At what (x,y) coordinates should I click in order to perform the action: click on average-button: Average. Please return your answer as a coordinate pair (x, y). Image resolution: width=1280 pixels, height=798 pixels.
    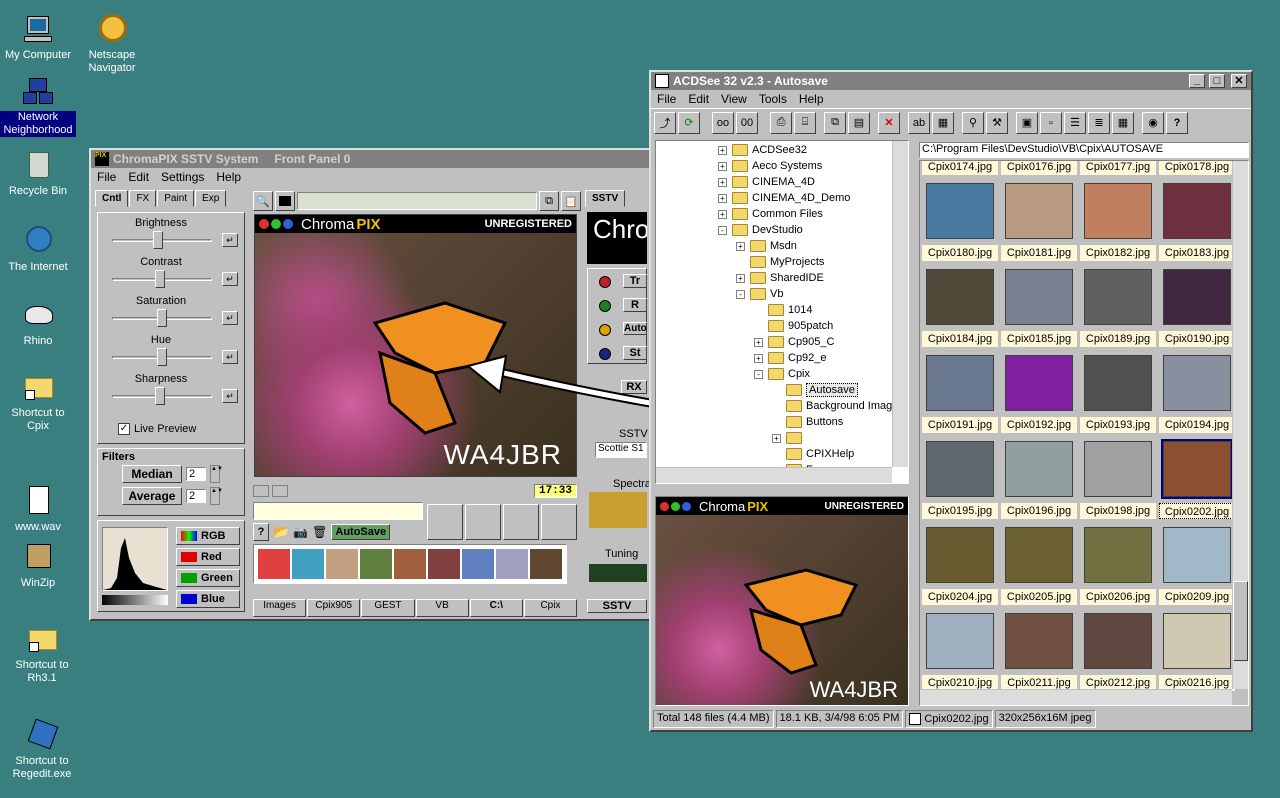
    Looking at the image, I should click on (152, 496).